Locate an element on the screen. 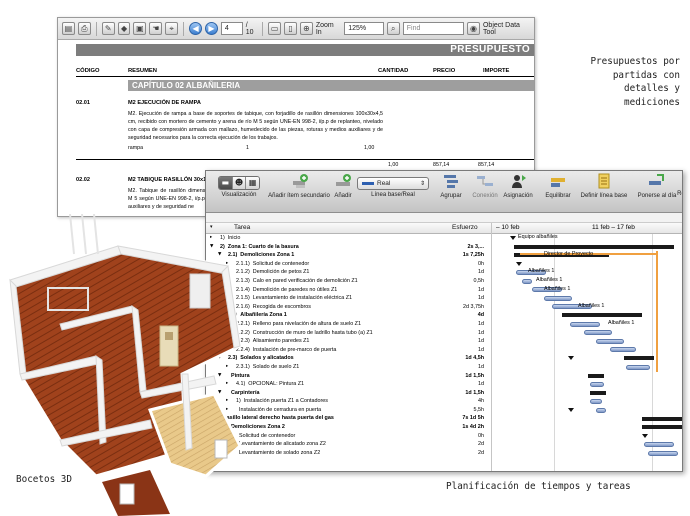 Image resolution: width=690 pixels, height=516 pixels. measure-qty: 1 is located at coordinates (247, 148).